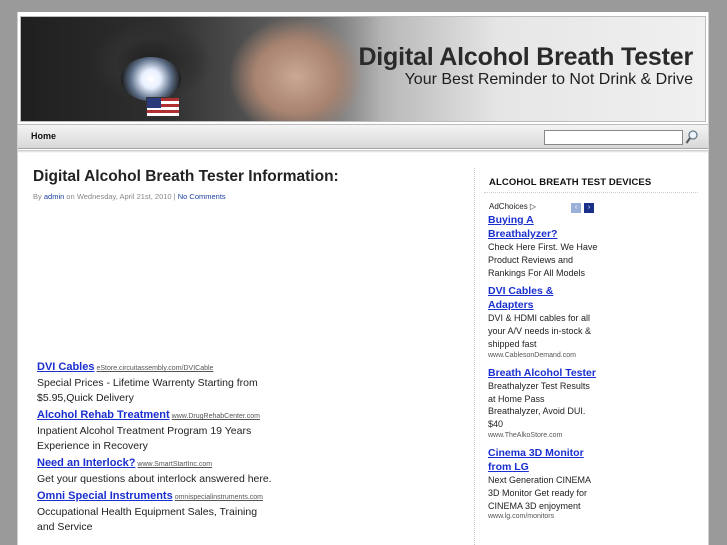 The image size is (727, 545). I want to click on sidebar-ad-title-link: Cinema 3D Monitor from LG, so click(543, 460).